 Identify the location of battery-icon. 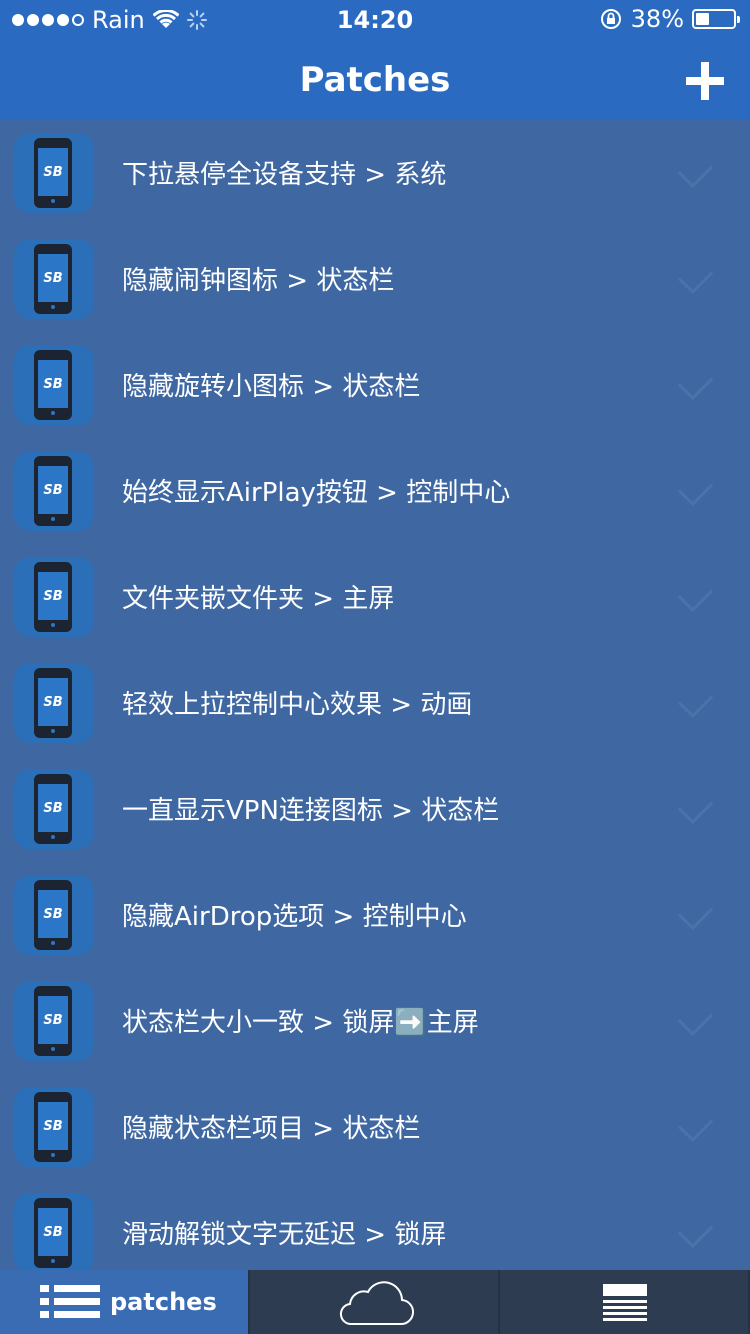
(716, 19).